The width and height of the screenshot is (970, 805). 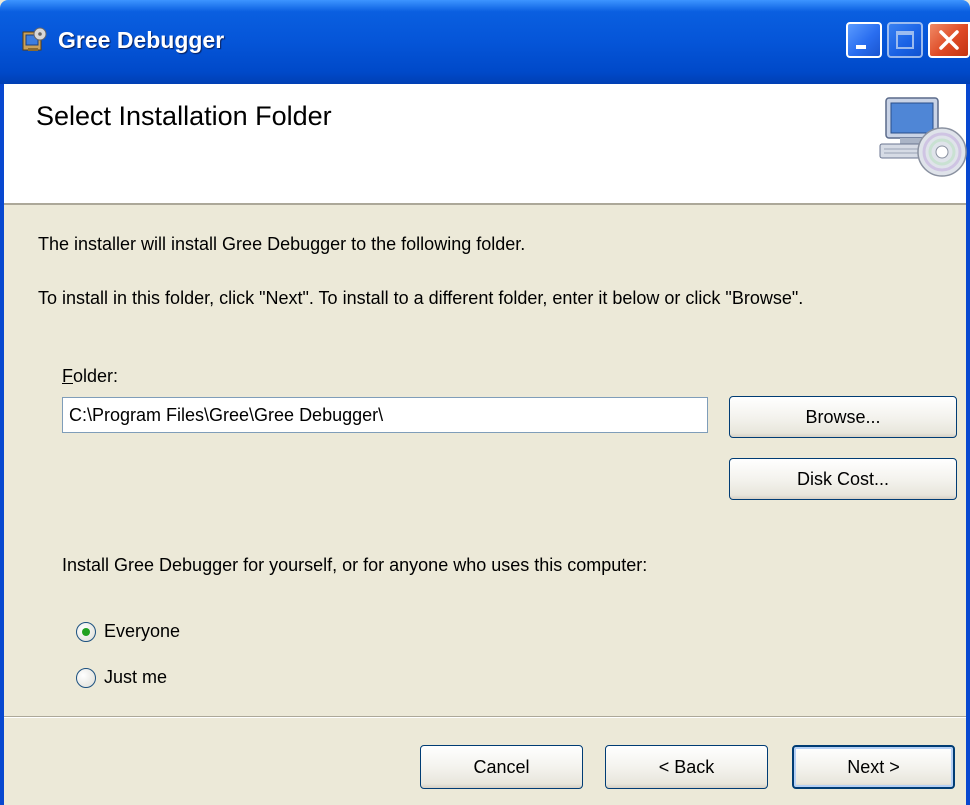 What do you see at coordinates (486, 144) in the screenshot?
I see `header-banner: Select Installation Folder` at bounding box center [486, 144].